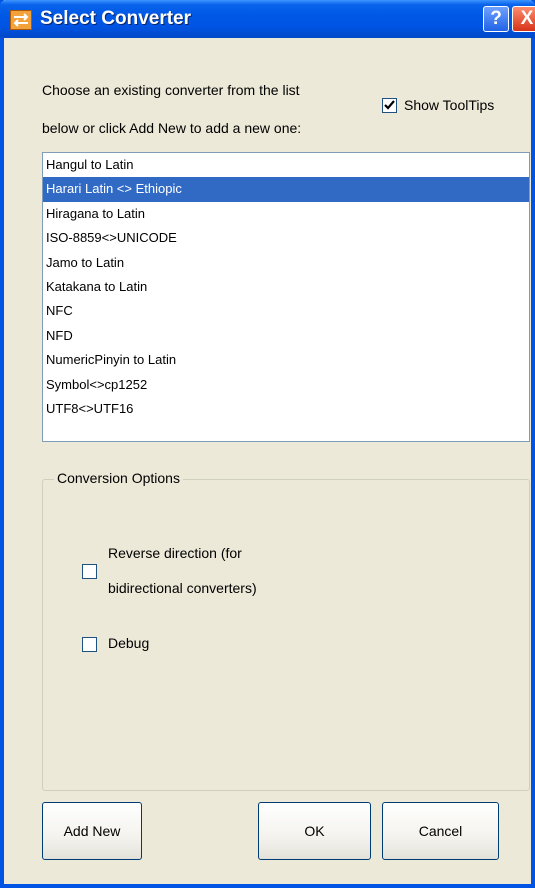  What do you see at coordinates (182, 588) in the screenshot?
I see `reverse-direction-label-line2: bidirectional converters)` at bounding box center [182, 588].